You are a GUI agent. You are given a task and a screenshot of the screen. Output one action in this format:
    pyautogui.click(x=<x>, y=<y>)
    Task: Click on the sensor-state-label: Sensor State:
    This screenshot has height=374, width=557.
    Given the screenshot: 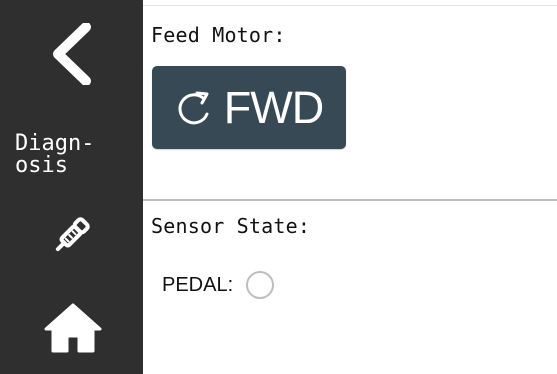 What is the action you would take?
    pyautogui.click(x=231, y=226)
    